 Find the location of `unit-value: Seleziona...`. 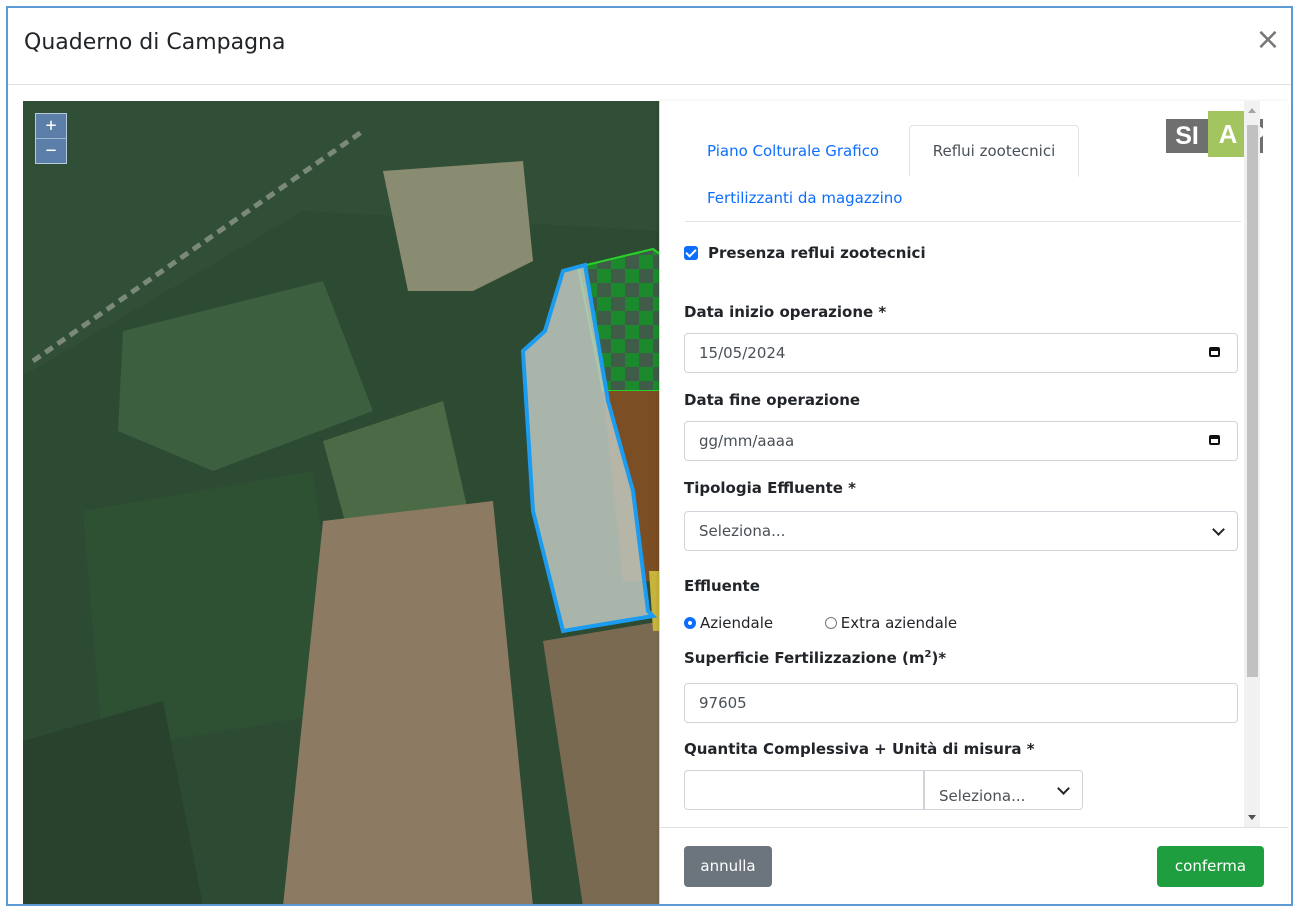

unit-value: Seleziona... is located at coordinates (982, 796).